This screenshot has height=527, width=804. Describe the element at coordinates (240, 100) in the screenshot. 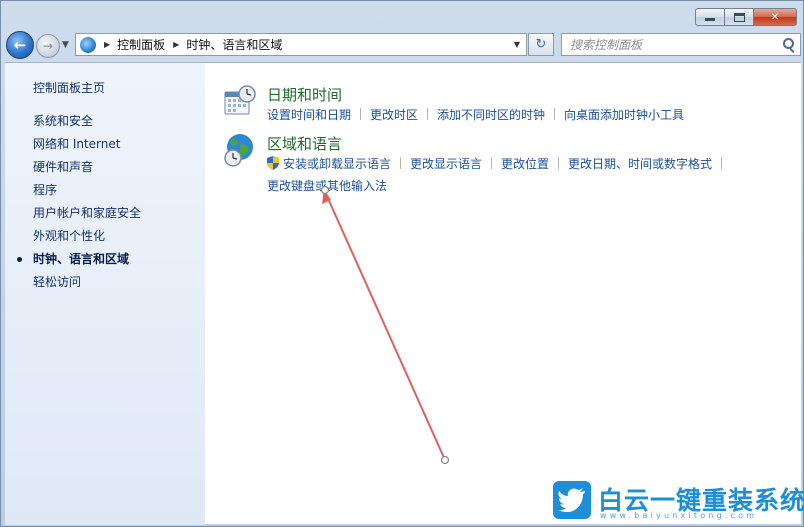

I see `calendar-clock-icon` at that location.